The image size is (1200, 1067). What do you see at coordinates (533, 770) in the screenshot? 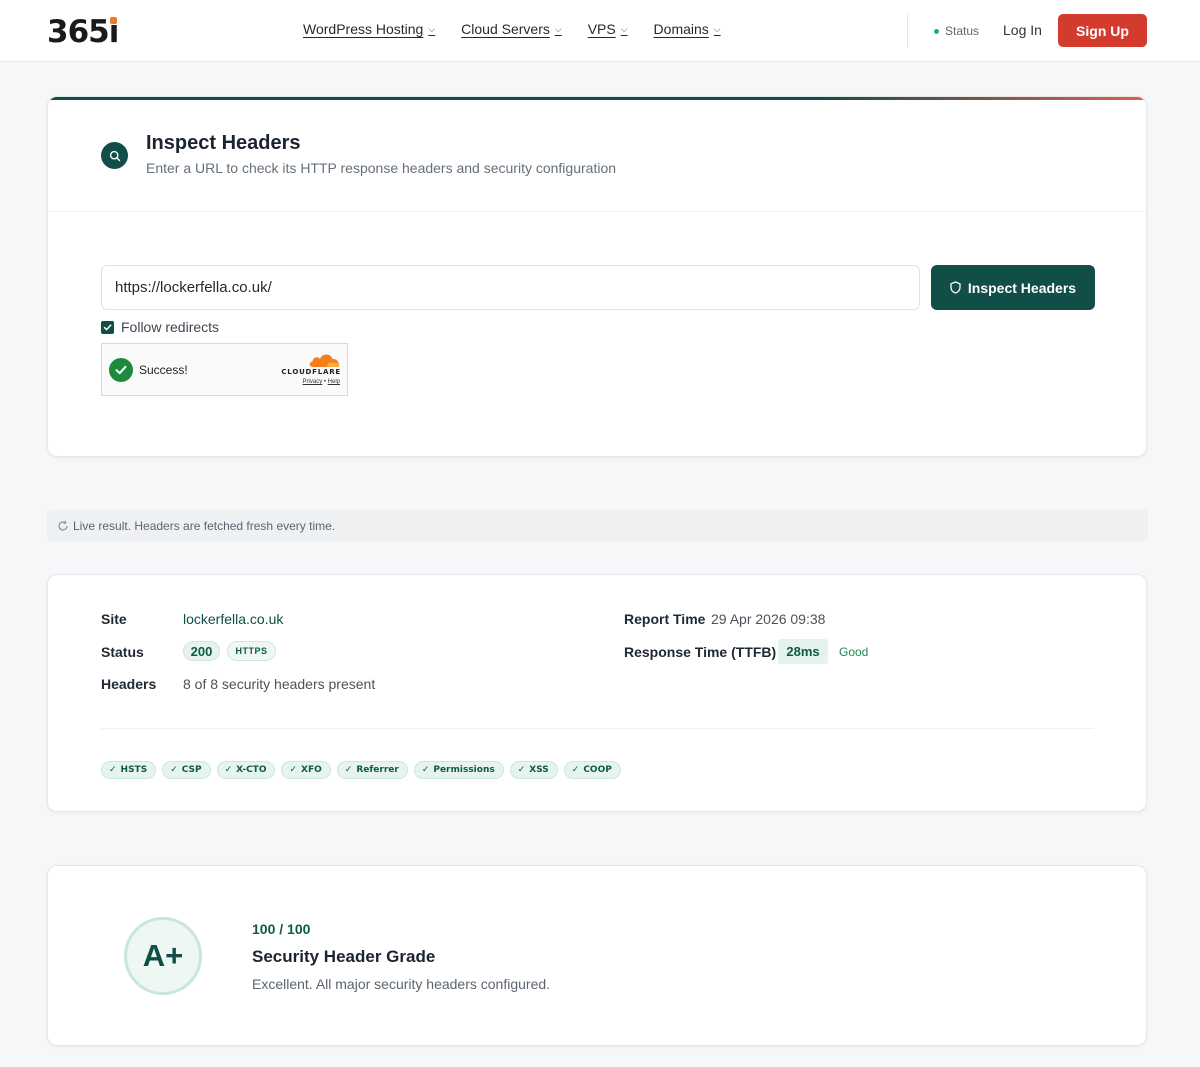
I see `header-tag-xss: ✓ XSS` at bounding box center [533, 770].